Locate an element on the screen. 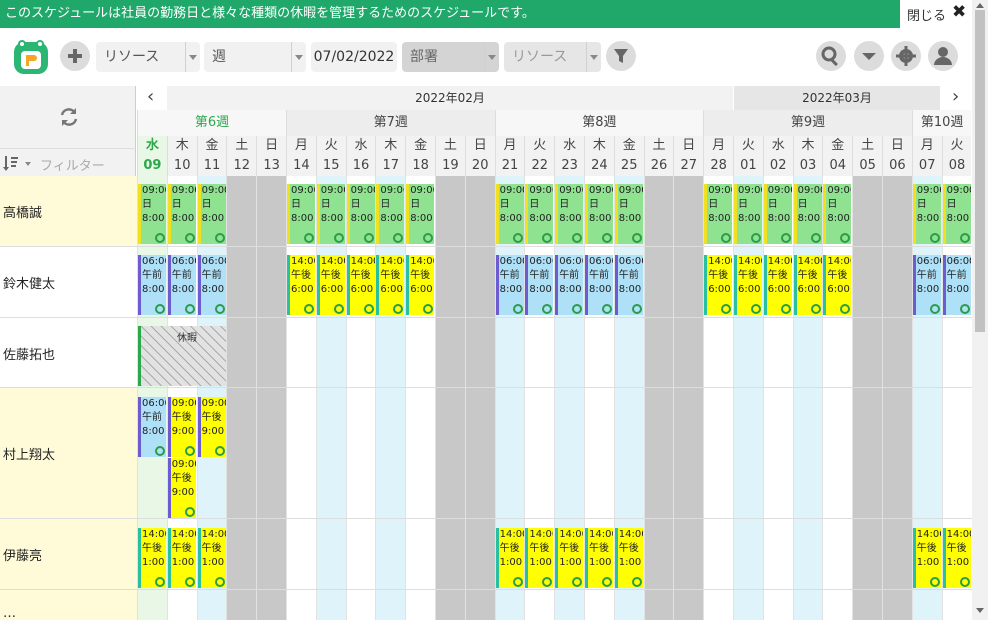 This screenshot has width=988, height=620. day-header: 日 27 is located at coordinates (688, 156).